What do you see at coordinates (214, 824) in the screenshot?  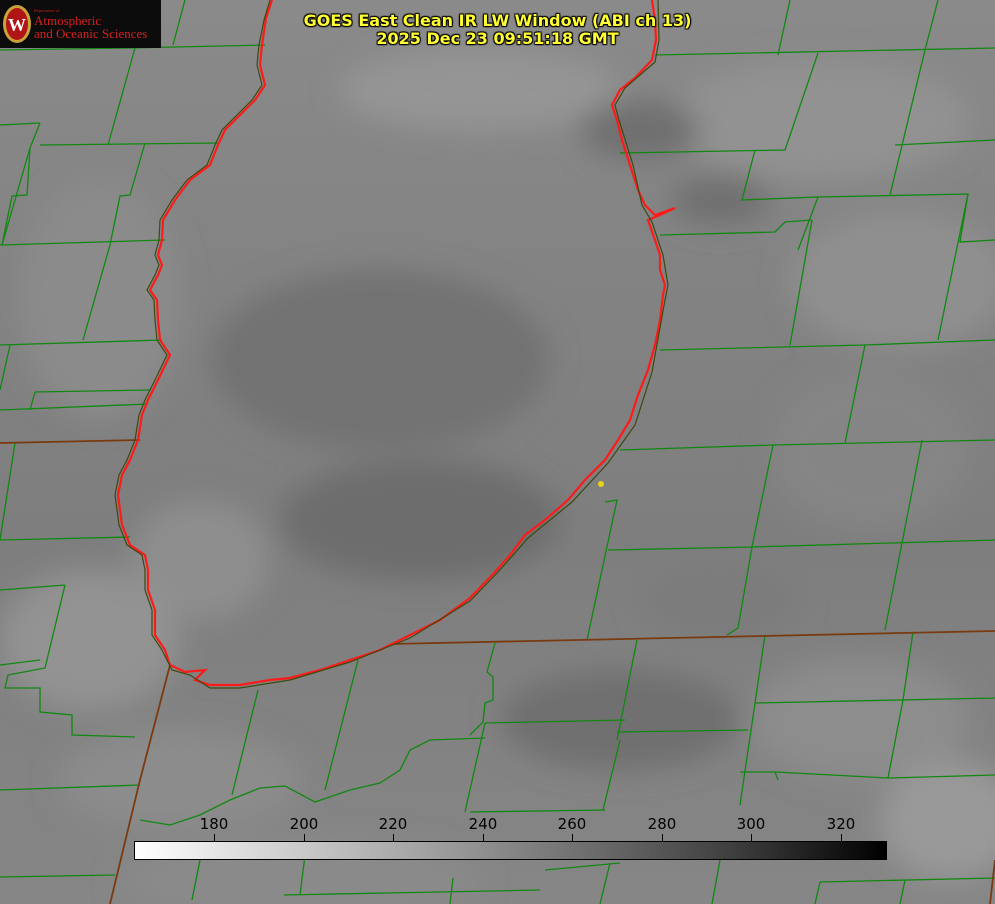 I see `colorbar-label-180: 180` at bounding box center [214, 824].